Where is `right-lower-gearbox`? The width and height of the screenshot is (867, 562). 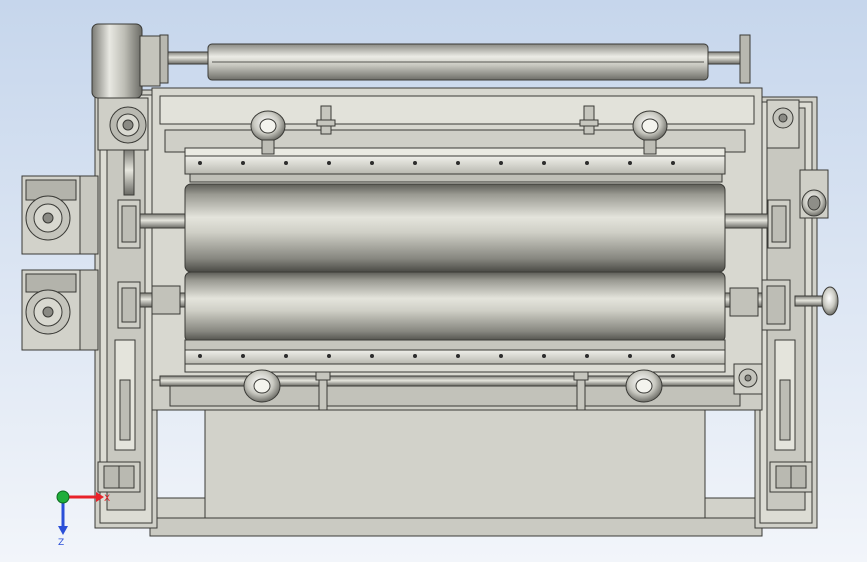 right-lower-gearbox is located at coordinates (748, 379).